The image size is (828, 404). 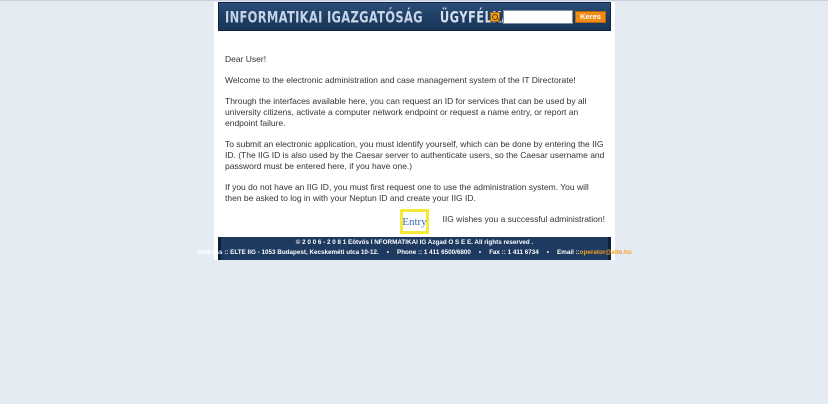 What do you see at coordinates (538, 17) in the screenshot?
I see `search-input` at bounding box center [538, 17].